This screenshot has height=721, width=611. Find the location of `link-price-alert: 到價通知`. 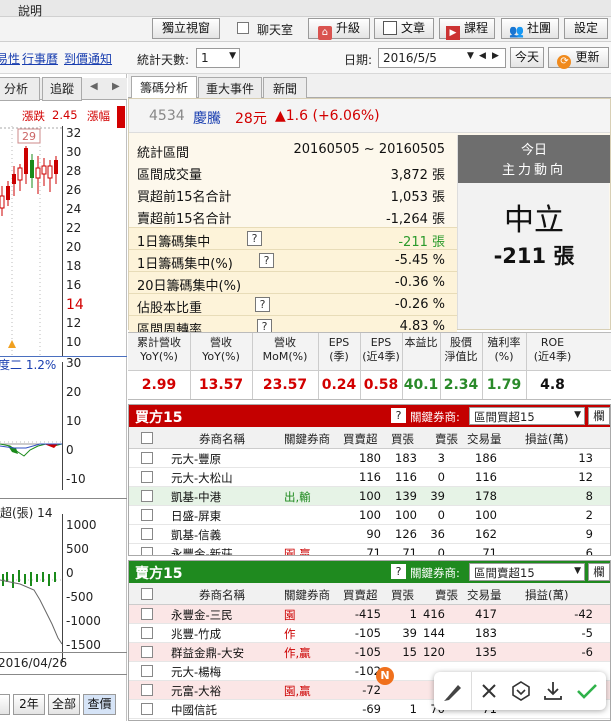

link-price-alert: 到價通知 is located at coordinates (88, 58).